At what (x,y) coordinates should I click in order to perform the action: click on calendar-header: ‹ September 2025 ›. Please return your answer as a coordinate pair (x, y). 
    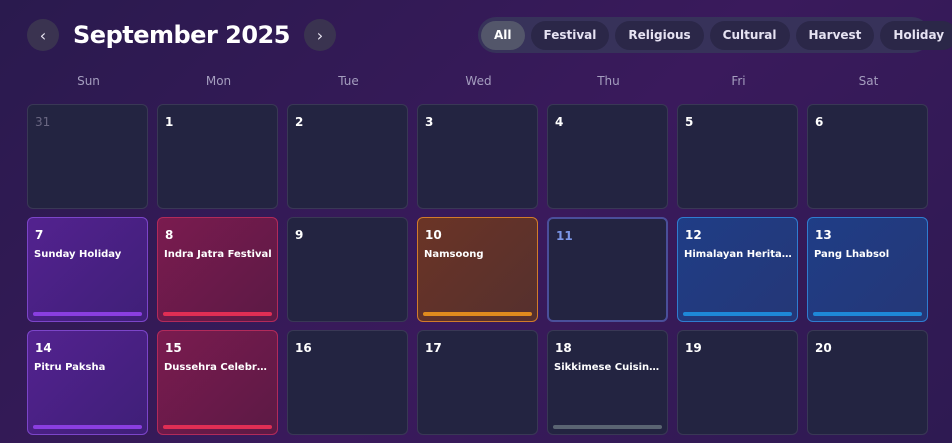
    Looking at the image, I should click on (181, 35).